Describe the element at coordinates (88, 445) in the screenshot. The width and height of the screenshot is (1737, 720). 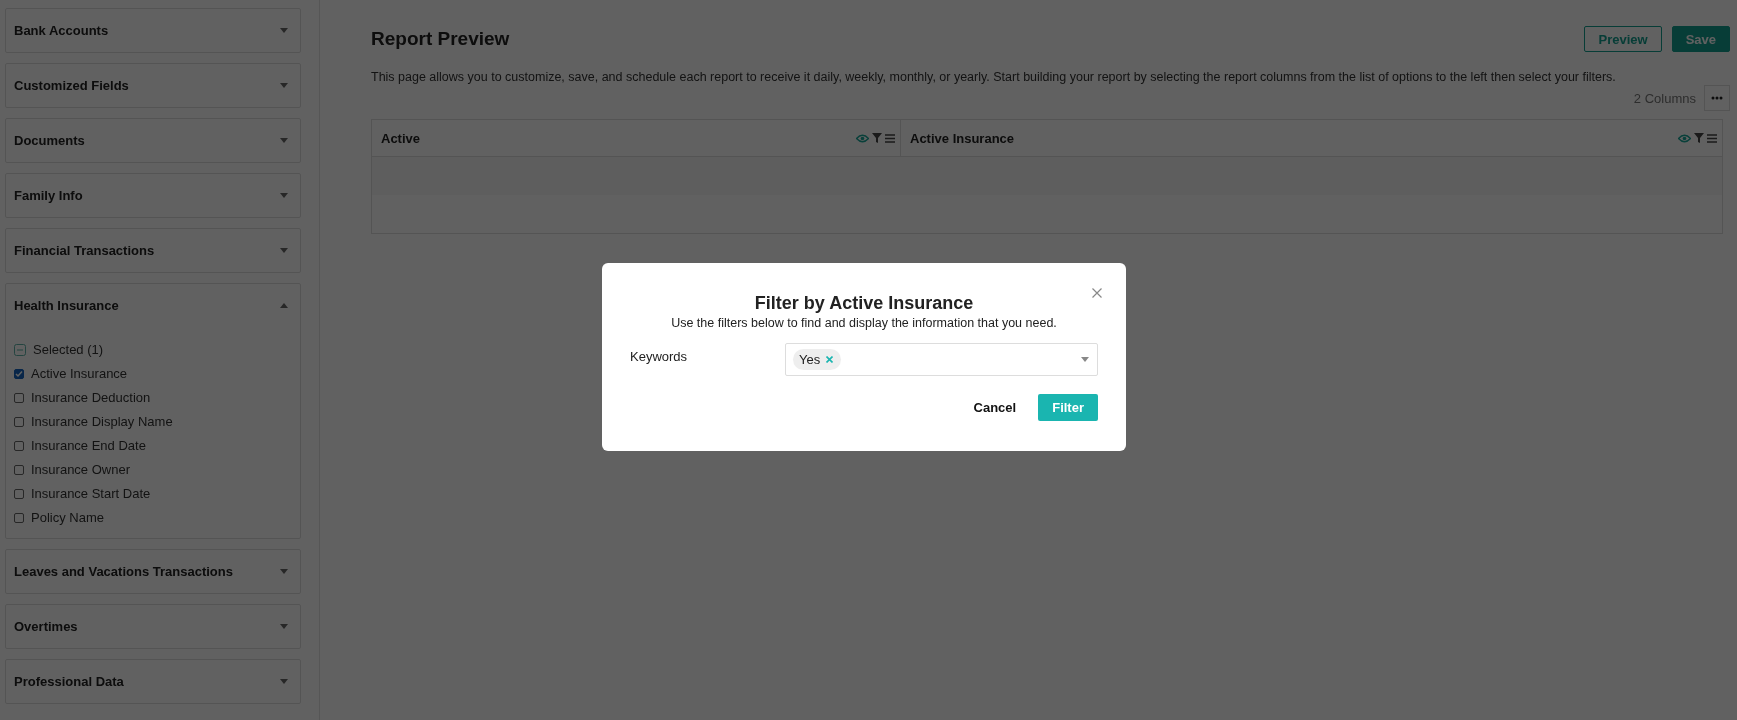
I see `option-label: Insurance End Date` at that location.